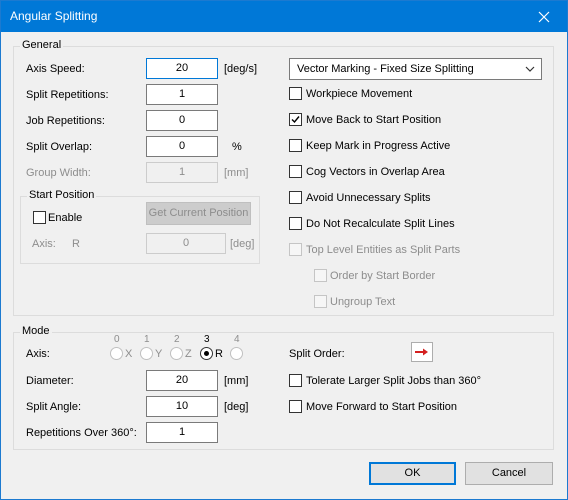  I want to click on mode-axis-label: Axis:, so click(38, 354).